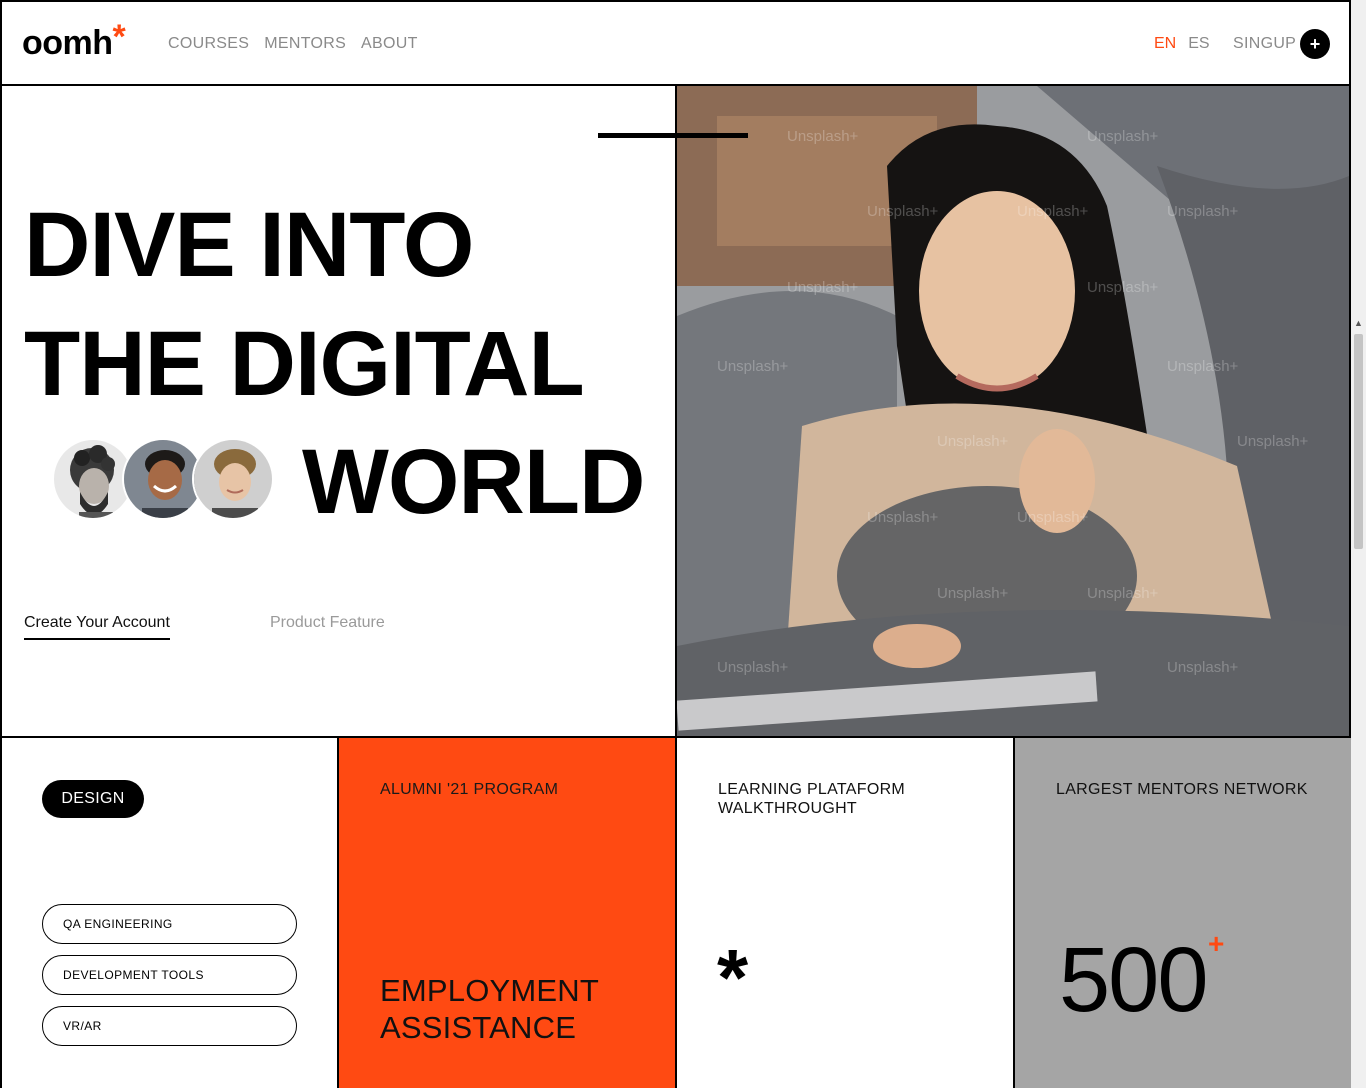  What do you see at coordinates (1165, 44) in the screenshot?
I see `lang-en: EN` at bounding box center [1165, 44].